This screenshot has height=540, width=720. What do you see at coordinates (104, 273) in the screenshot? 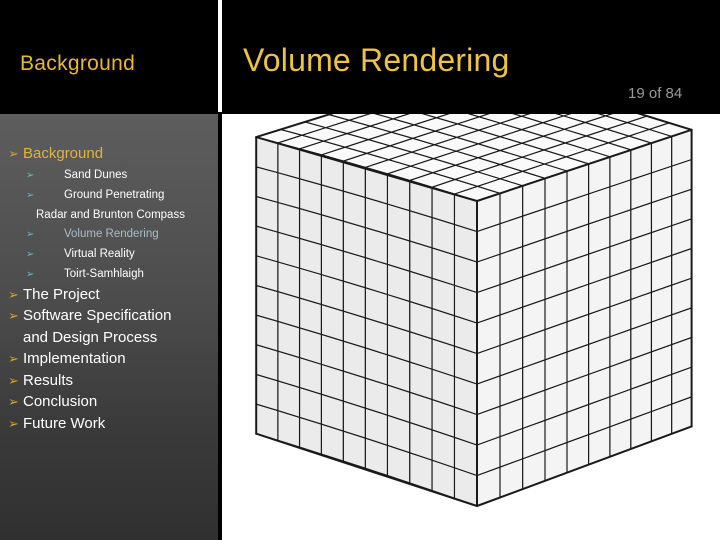
I see `outline-item-label: Toirt-Samhlaigh` at bounding box center [104, 273].